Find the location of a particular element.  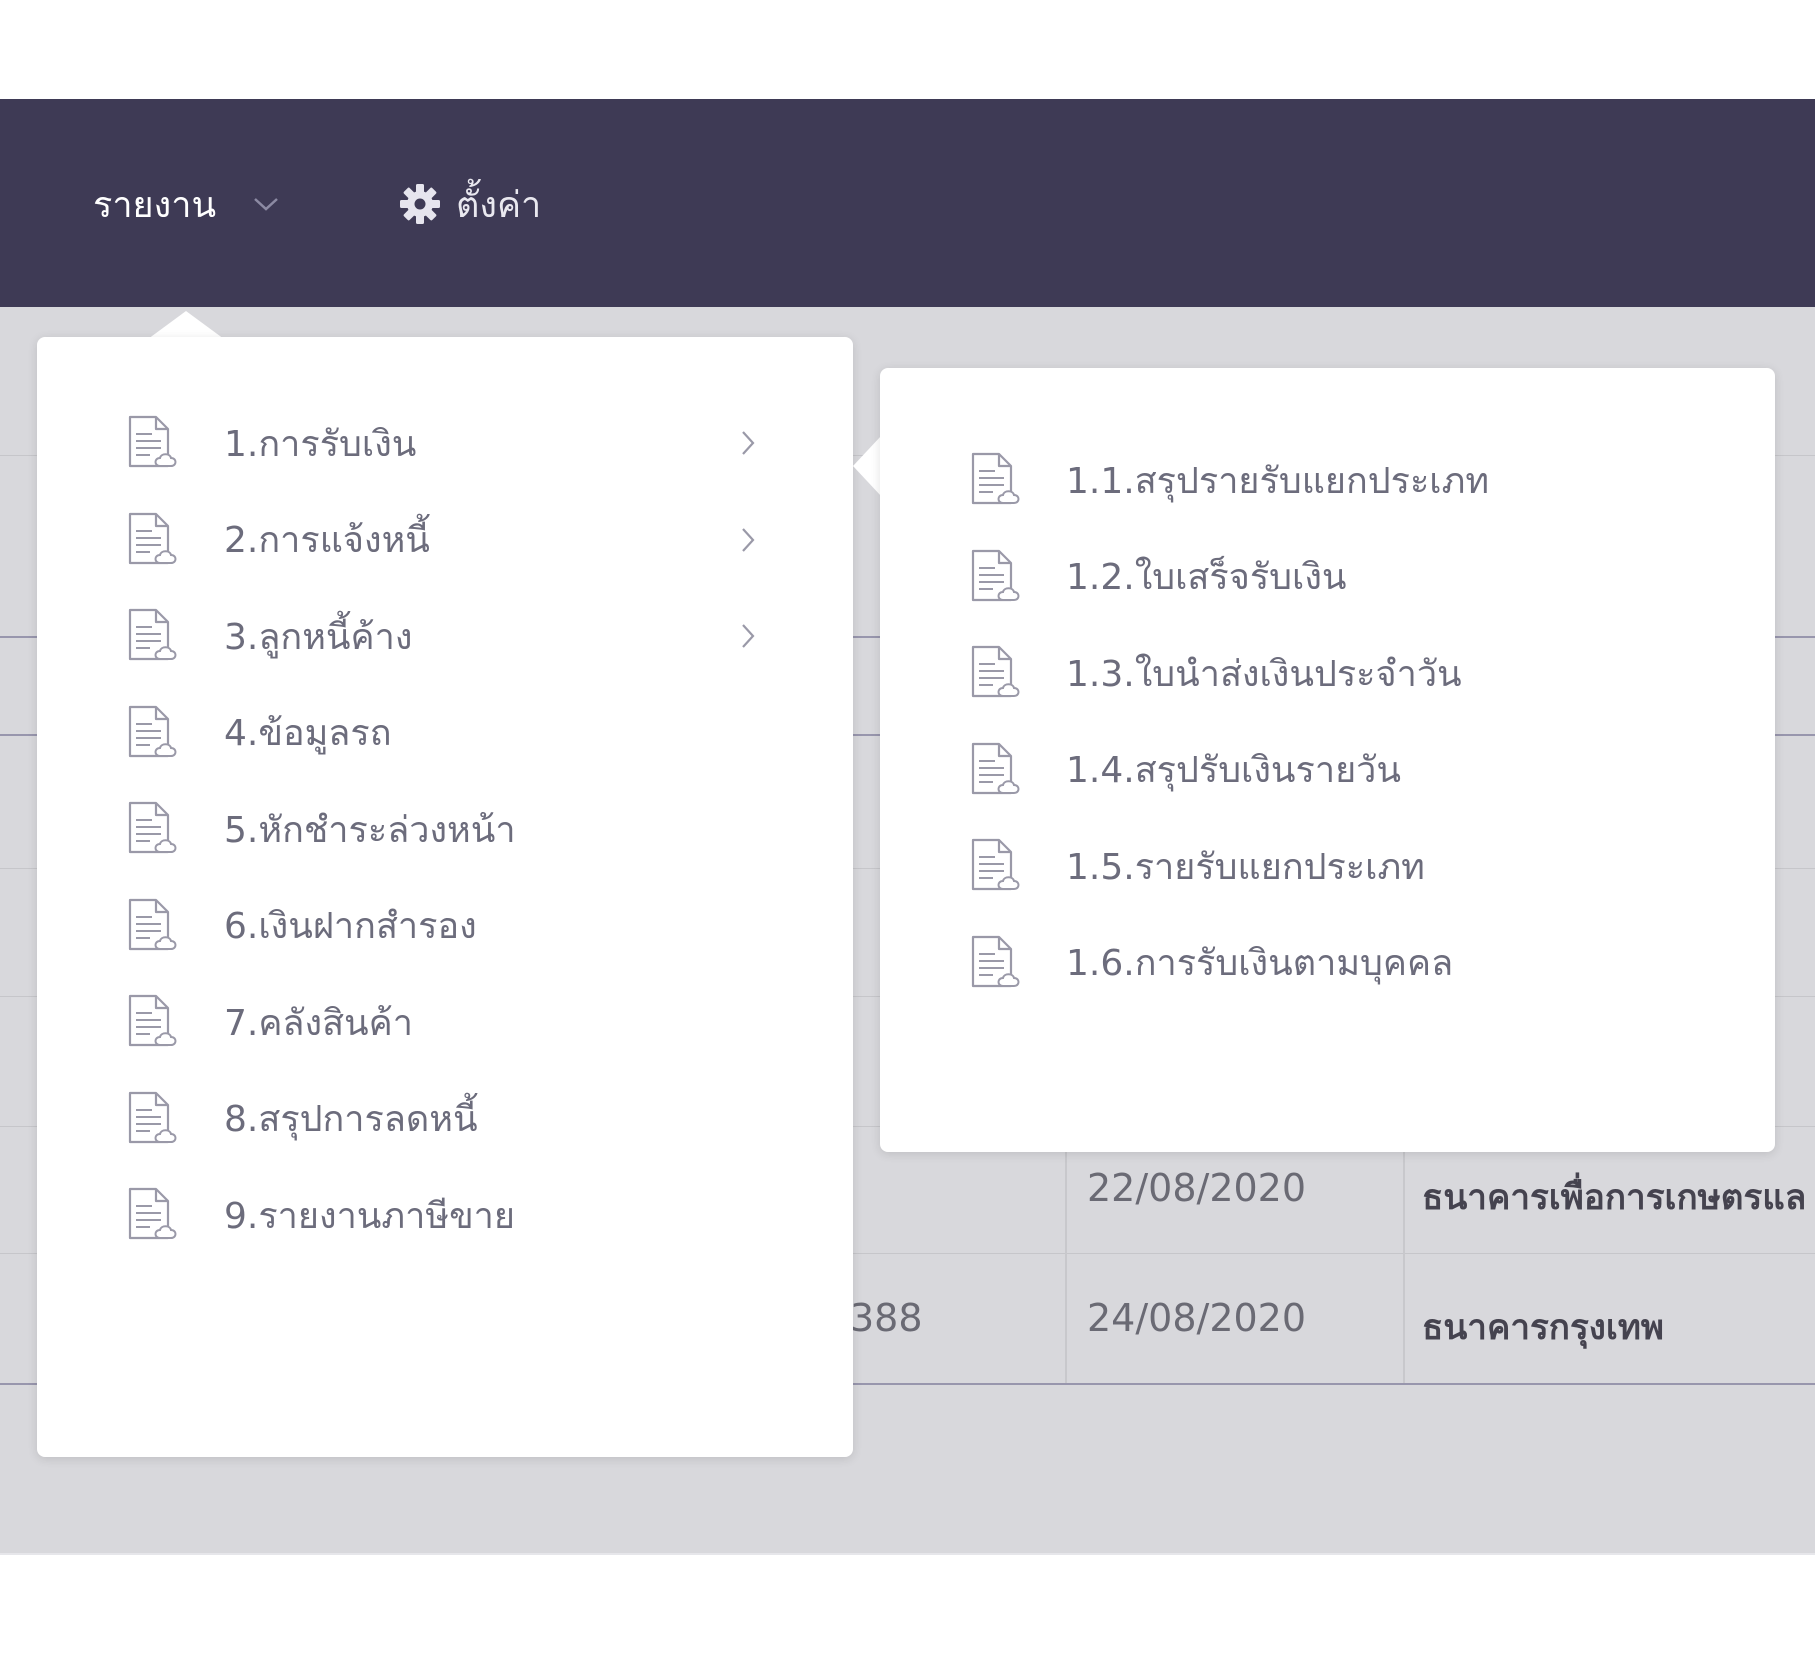

submenu-item: 1.2.ใบเสร็จรับเงิน is located at coordinates (1327, 577).